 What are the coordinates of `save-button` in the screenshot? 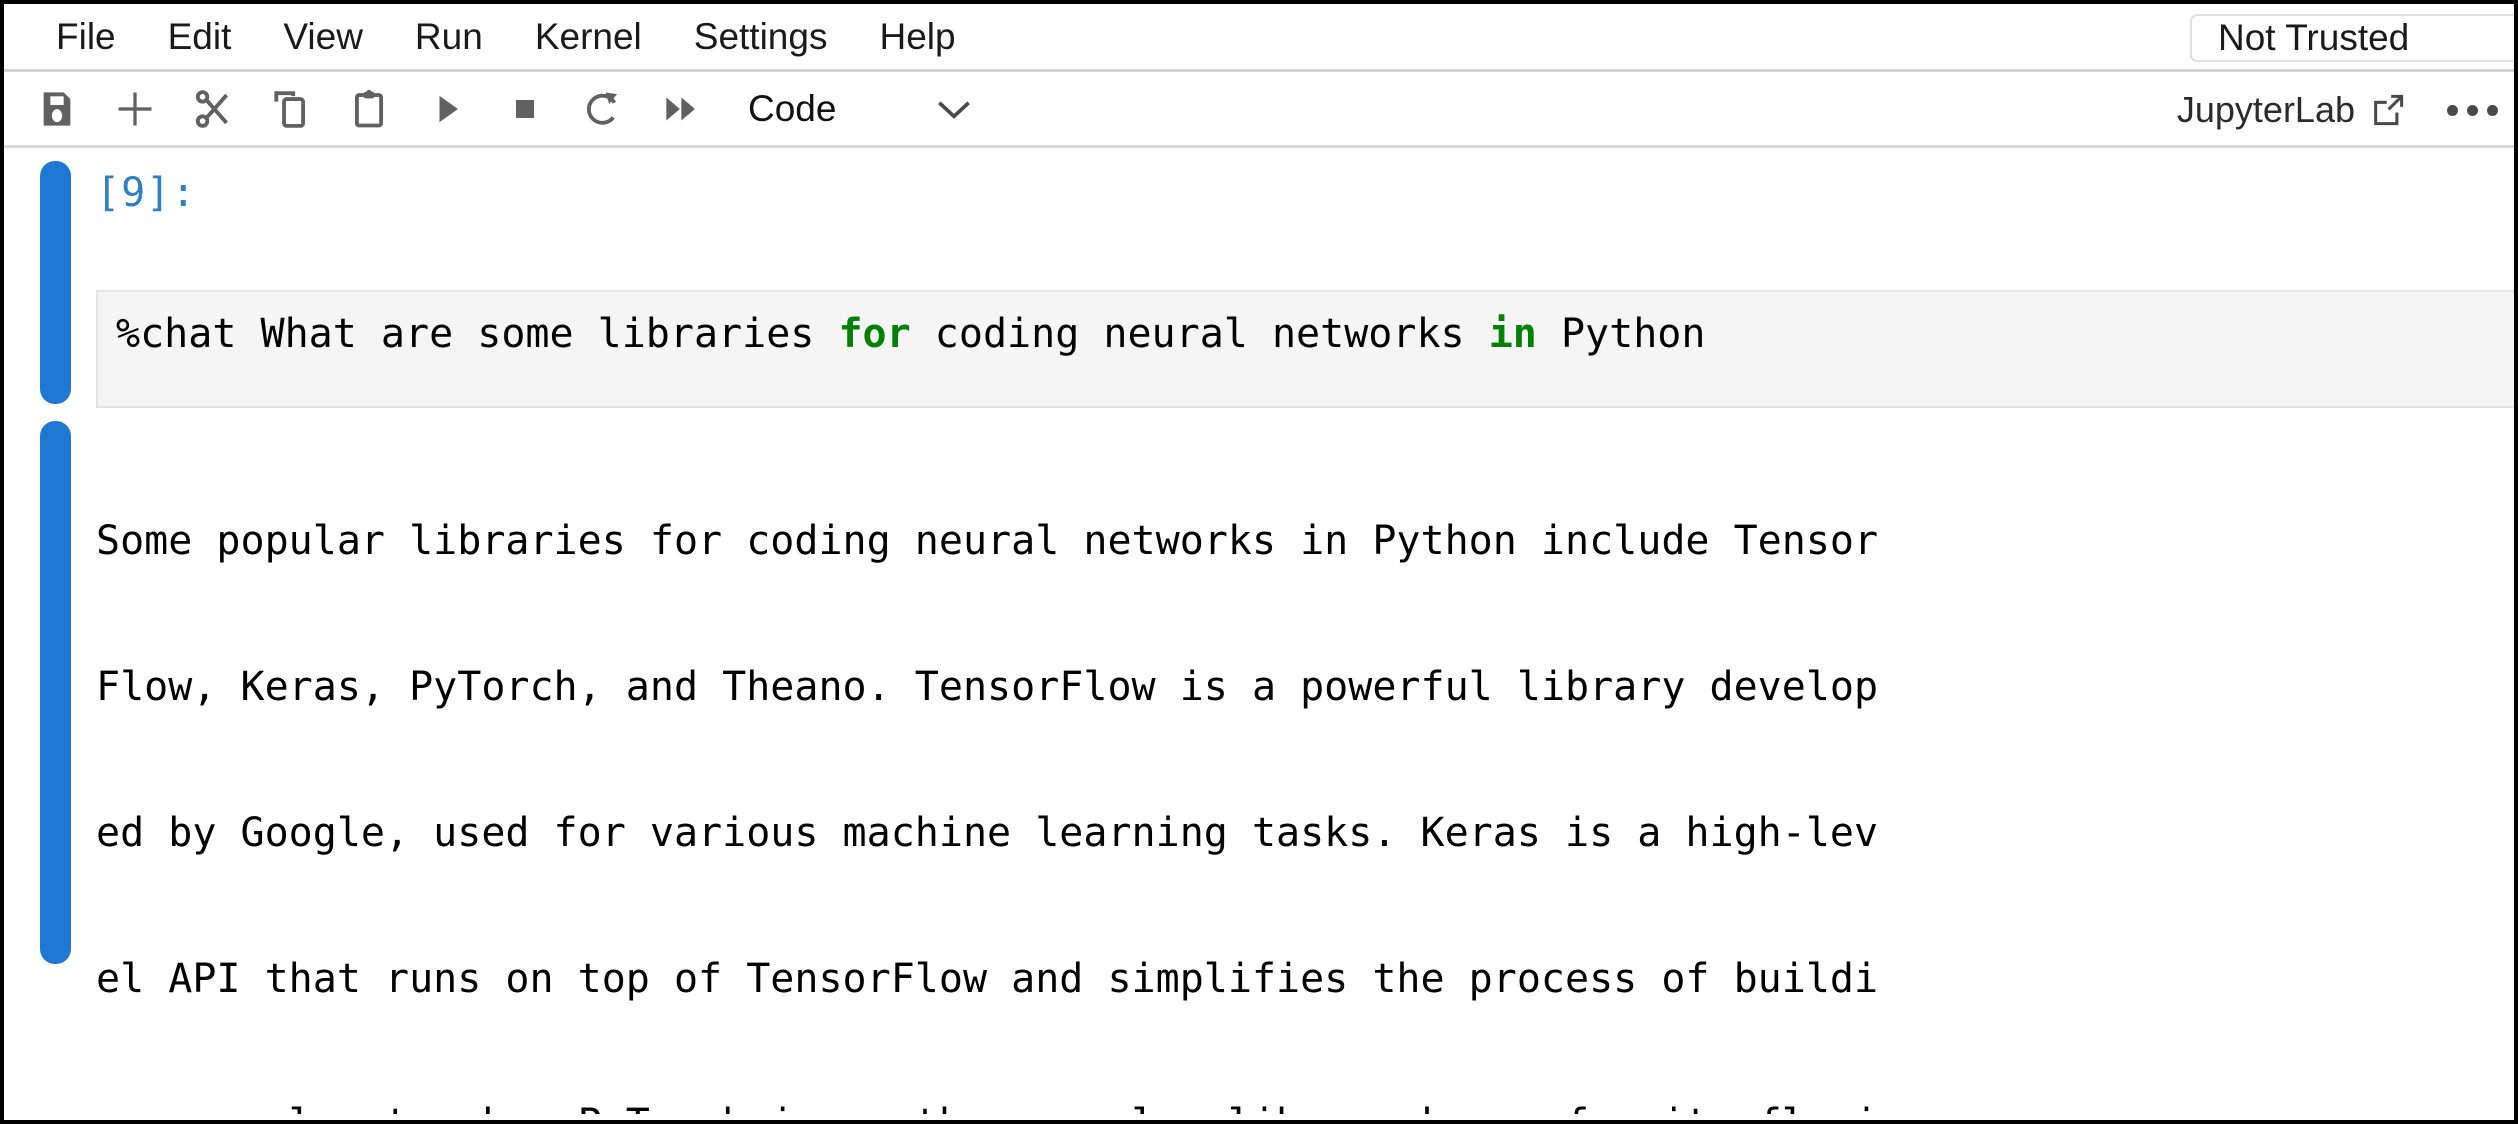 It's located at (57, 109).